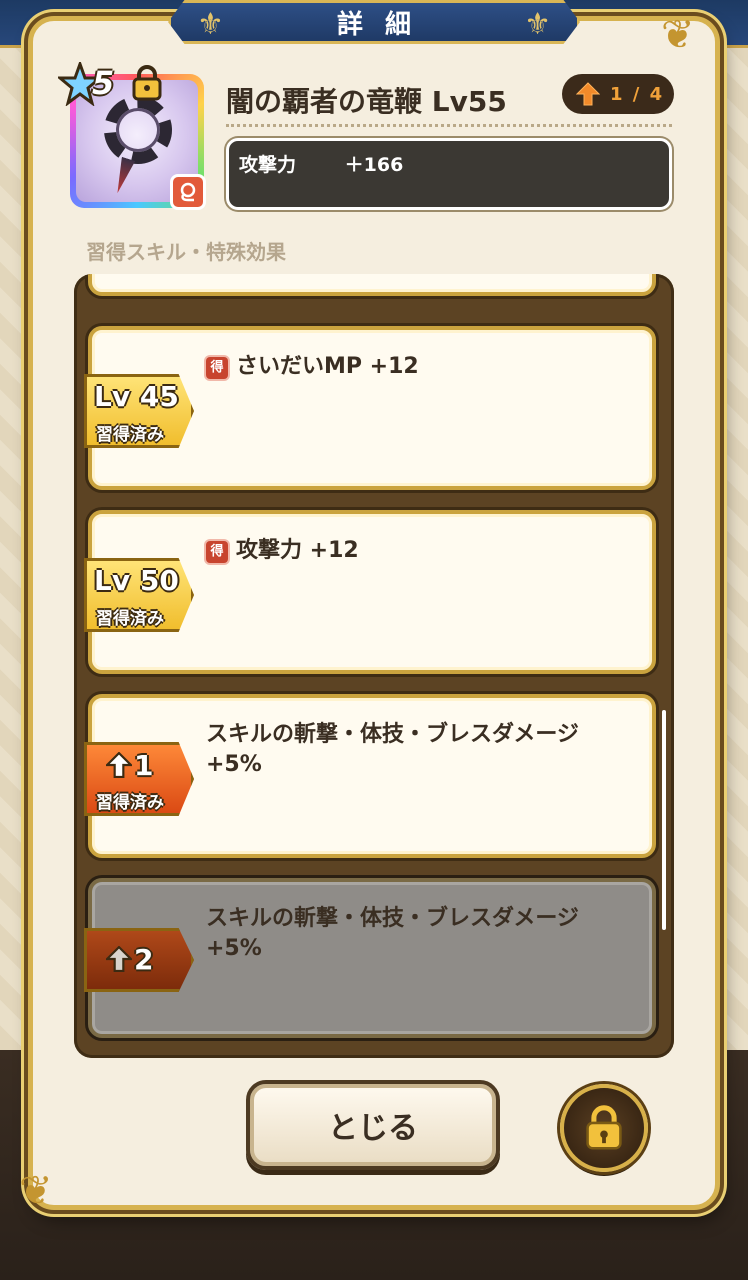 This screenshot has height=1280, width=748. What do you see at coordinates (103, 83) in the screenshot?
I see `star-rarity: 5` at bounding box center [103, 83].